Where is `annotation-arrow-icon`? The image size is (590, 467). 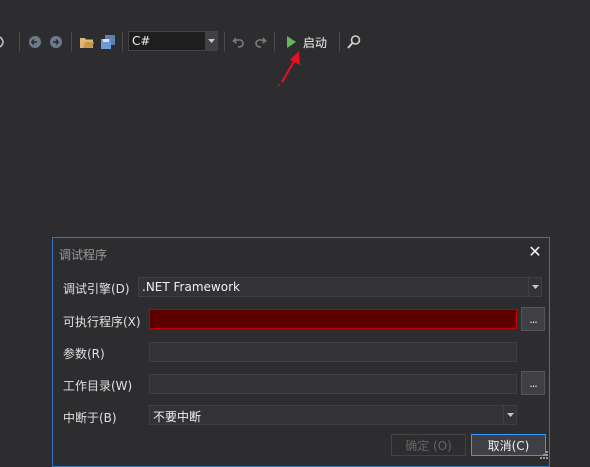
annotation-arrow-icon is located at coordinates (288, 69).